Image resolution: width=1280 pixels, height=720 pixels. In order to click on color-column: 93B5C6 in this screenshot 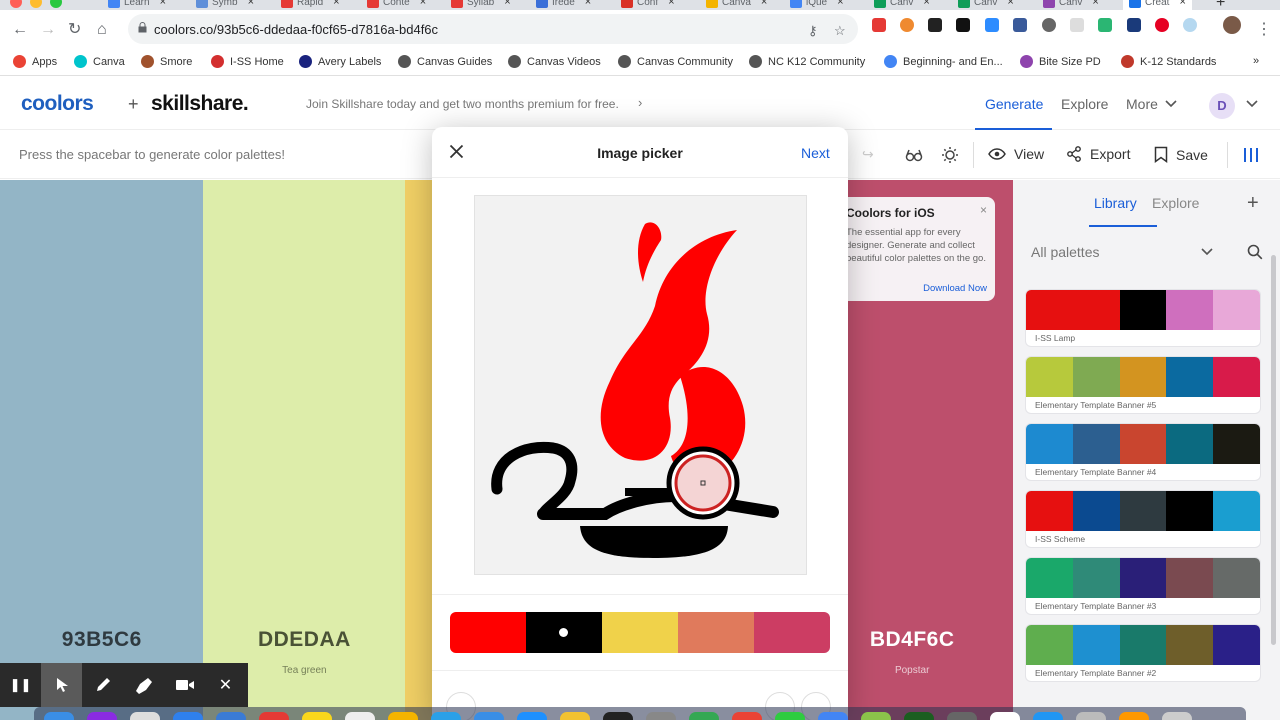, I will do `click(102, 450)`.